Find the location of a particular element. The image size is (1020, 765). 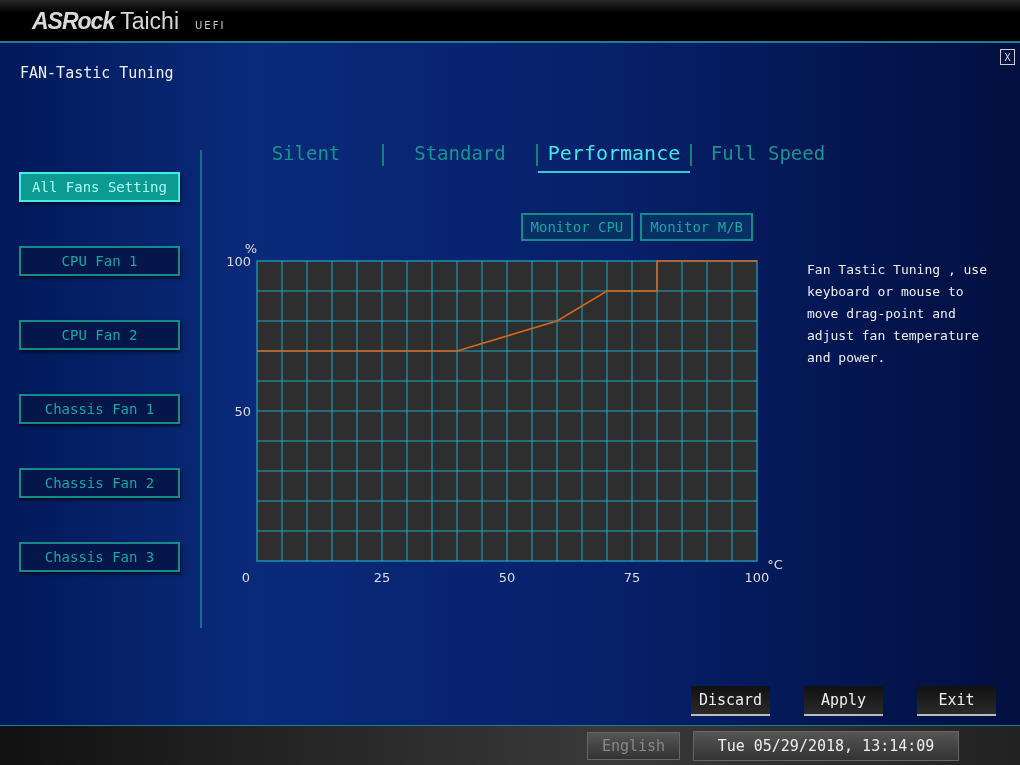

fan-button: Chassis Fan 2 is located at coordinates (99, 483).